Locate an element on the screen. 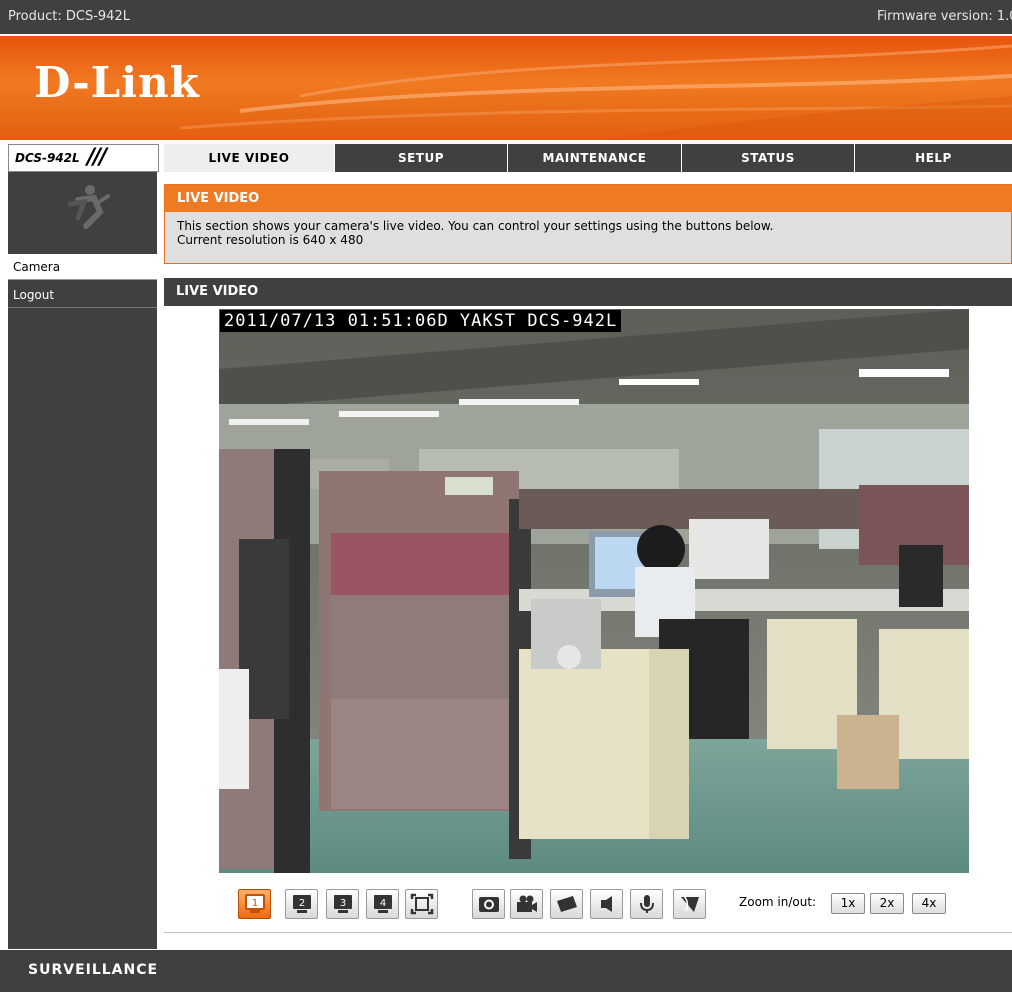  model-badge-text: DCS-942L is located at coordinates (47, 158).